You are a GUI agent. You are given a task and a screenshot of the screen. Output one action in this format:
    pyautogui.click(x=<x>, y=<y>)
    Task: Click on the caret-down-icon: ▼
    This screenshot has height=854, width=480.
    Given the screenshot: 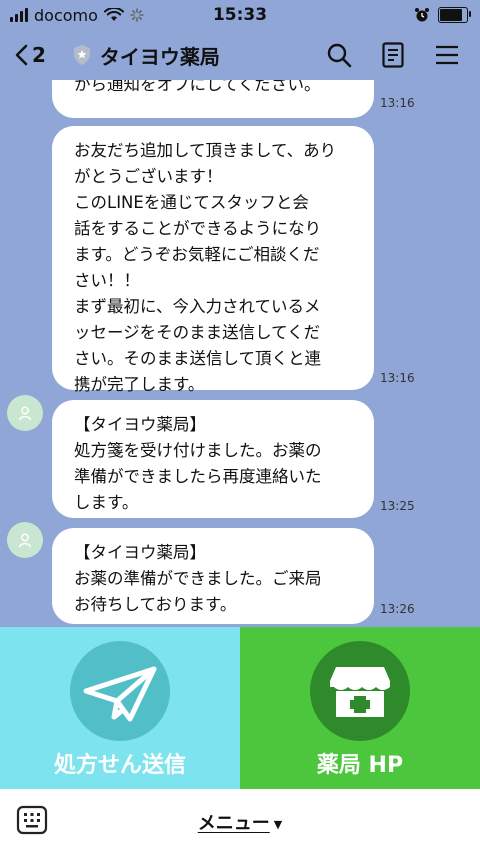 What is the action you would take?
    pyautogui.click(x=278, y=824)
    